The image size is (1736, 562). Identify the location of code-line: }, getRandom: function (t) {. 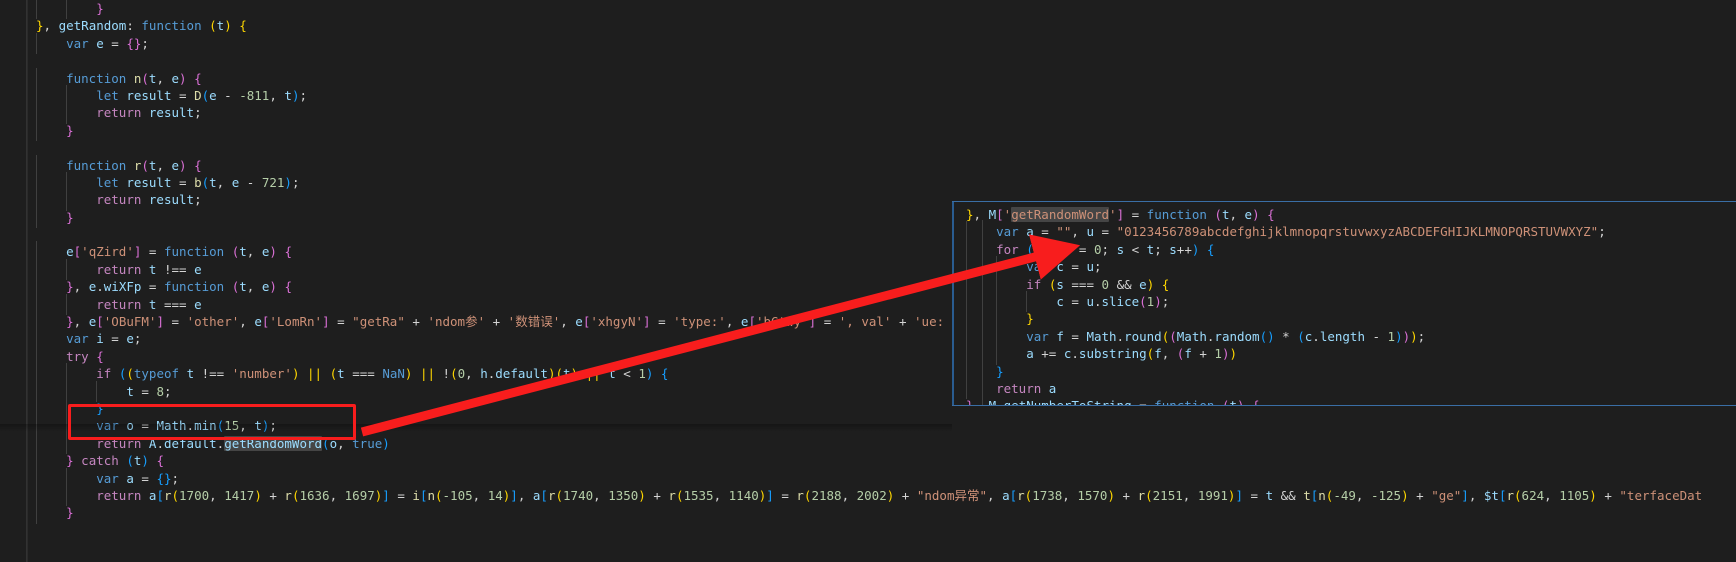
(886, 25).